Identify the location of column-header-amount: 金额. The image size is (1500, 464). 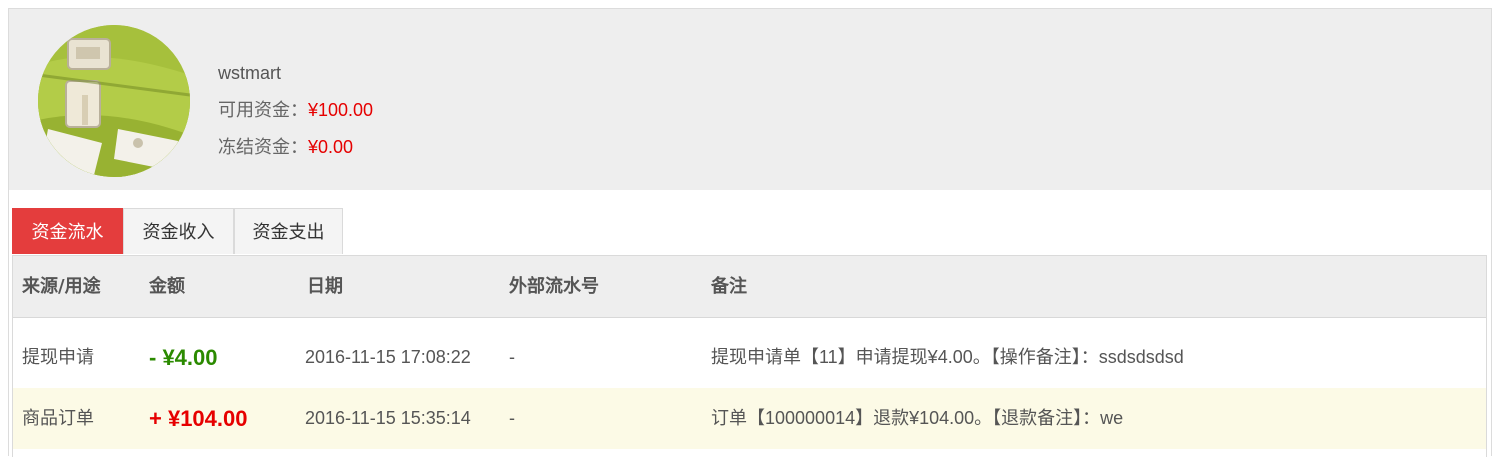
(167, 286).